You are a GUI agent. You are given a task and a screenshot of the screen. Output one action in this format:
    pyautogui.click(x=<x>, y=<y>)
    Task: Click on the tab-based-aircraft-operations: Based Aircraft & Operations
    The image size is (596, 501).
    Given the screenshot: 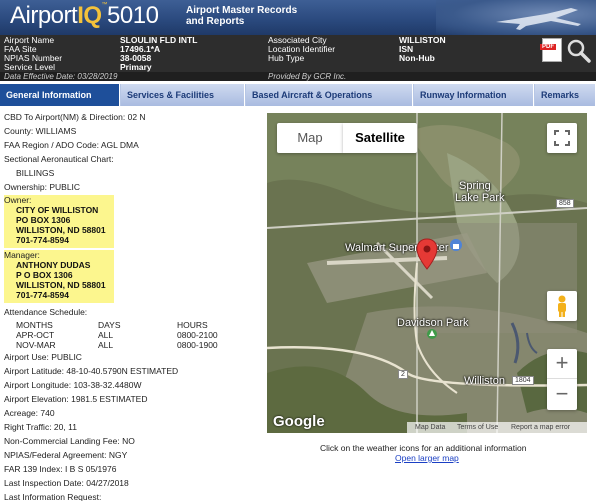 What is the action you would take?
    pyautogui.click(x=329, y=95)
    